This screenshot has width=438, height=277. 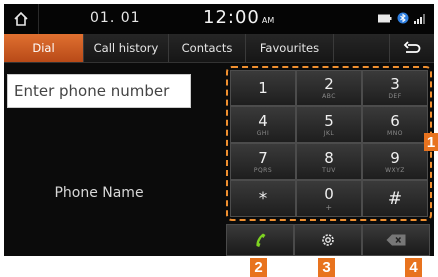 What do you see at coordinates (126, 48) in the screenshot?
I see `tab-call-history: Call history` at bounding box center [126, 48].